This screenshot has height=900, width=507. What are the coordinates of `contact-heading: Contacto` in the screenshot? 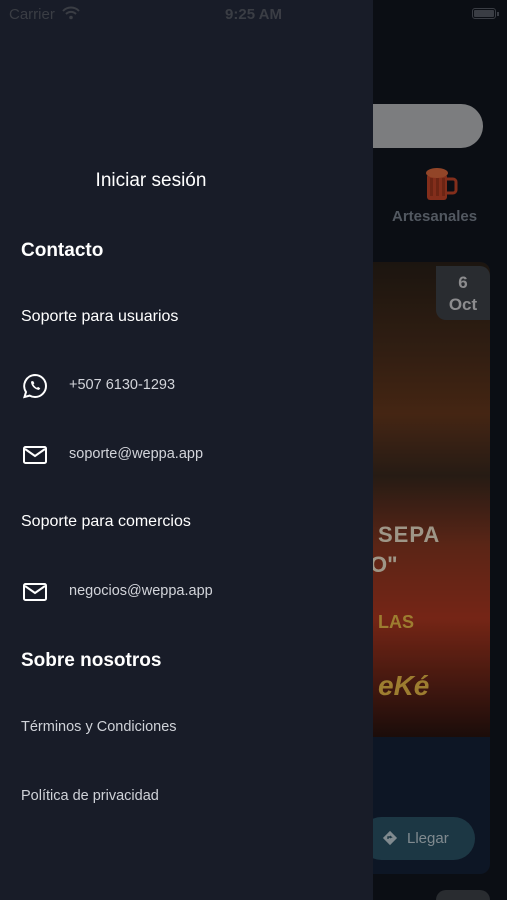 It's located at (62, 250).